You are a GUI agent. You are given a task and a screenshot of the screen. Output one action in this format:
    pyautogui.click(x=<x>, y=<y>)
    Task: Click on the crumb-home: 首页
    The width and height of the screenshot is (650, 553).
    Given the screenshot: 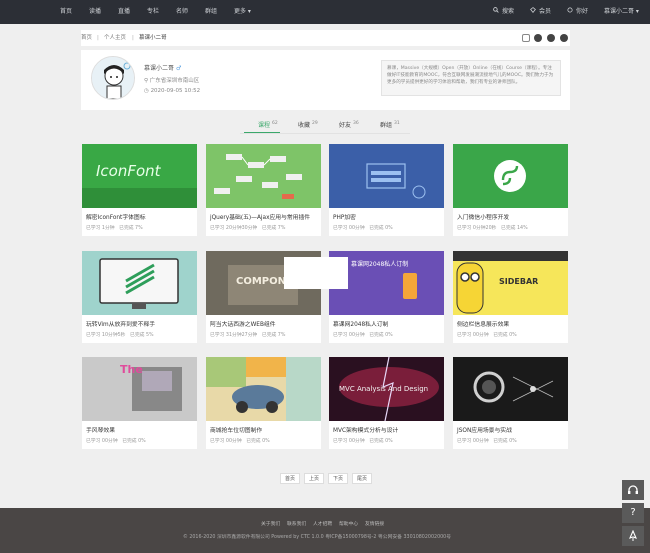 What is the action you would take?
    pyautogui.click(x=86, y=38)
    